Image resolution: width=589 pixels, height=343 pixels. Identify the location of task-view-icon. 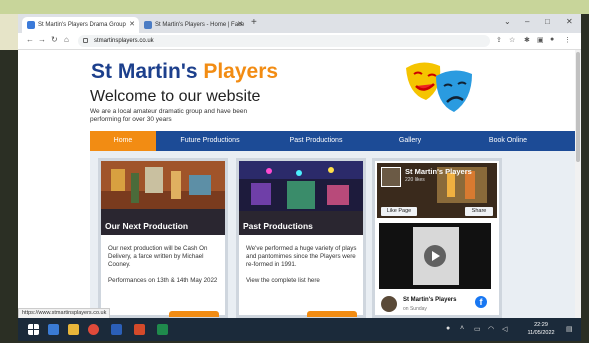
(53, 329).